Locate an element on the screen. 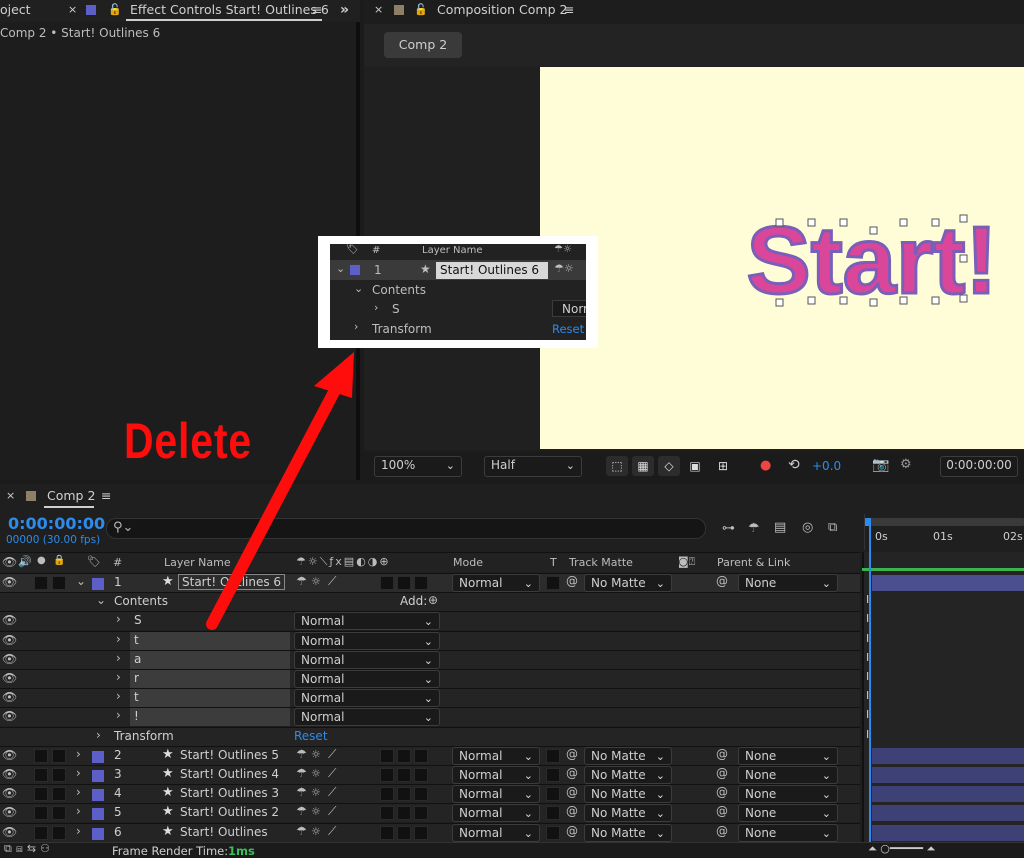 Image resolution: width=1024 pixels, height=858 pixels. layer-name: Start! Outlines 5 is located at coordinates (229, 755).